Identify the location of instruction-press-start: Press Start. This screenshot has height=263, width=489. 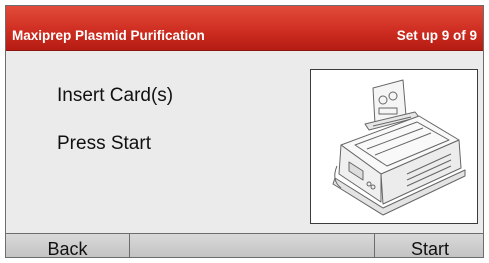
(104, 143).